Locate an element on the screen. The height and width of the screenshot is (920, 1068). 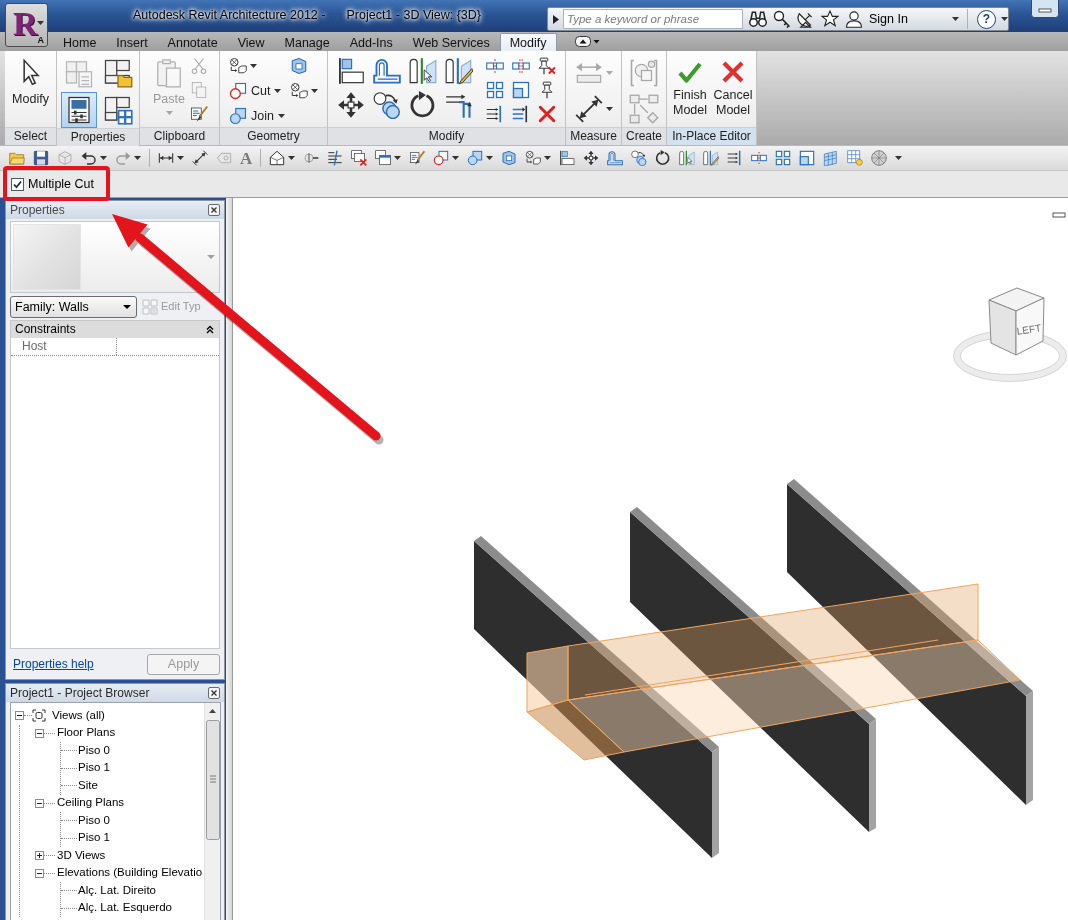
minimize-icon is located at coordinates (1059, 215).